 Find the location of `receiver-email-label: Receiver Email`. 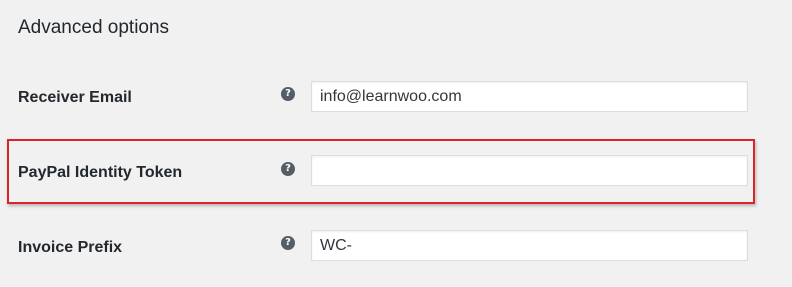

receiver-email-label: Receiver Email is located at coordinates (75, 97).